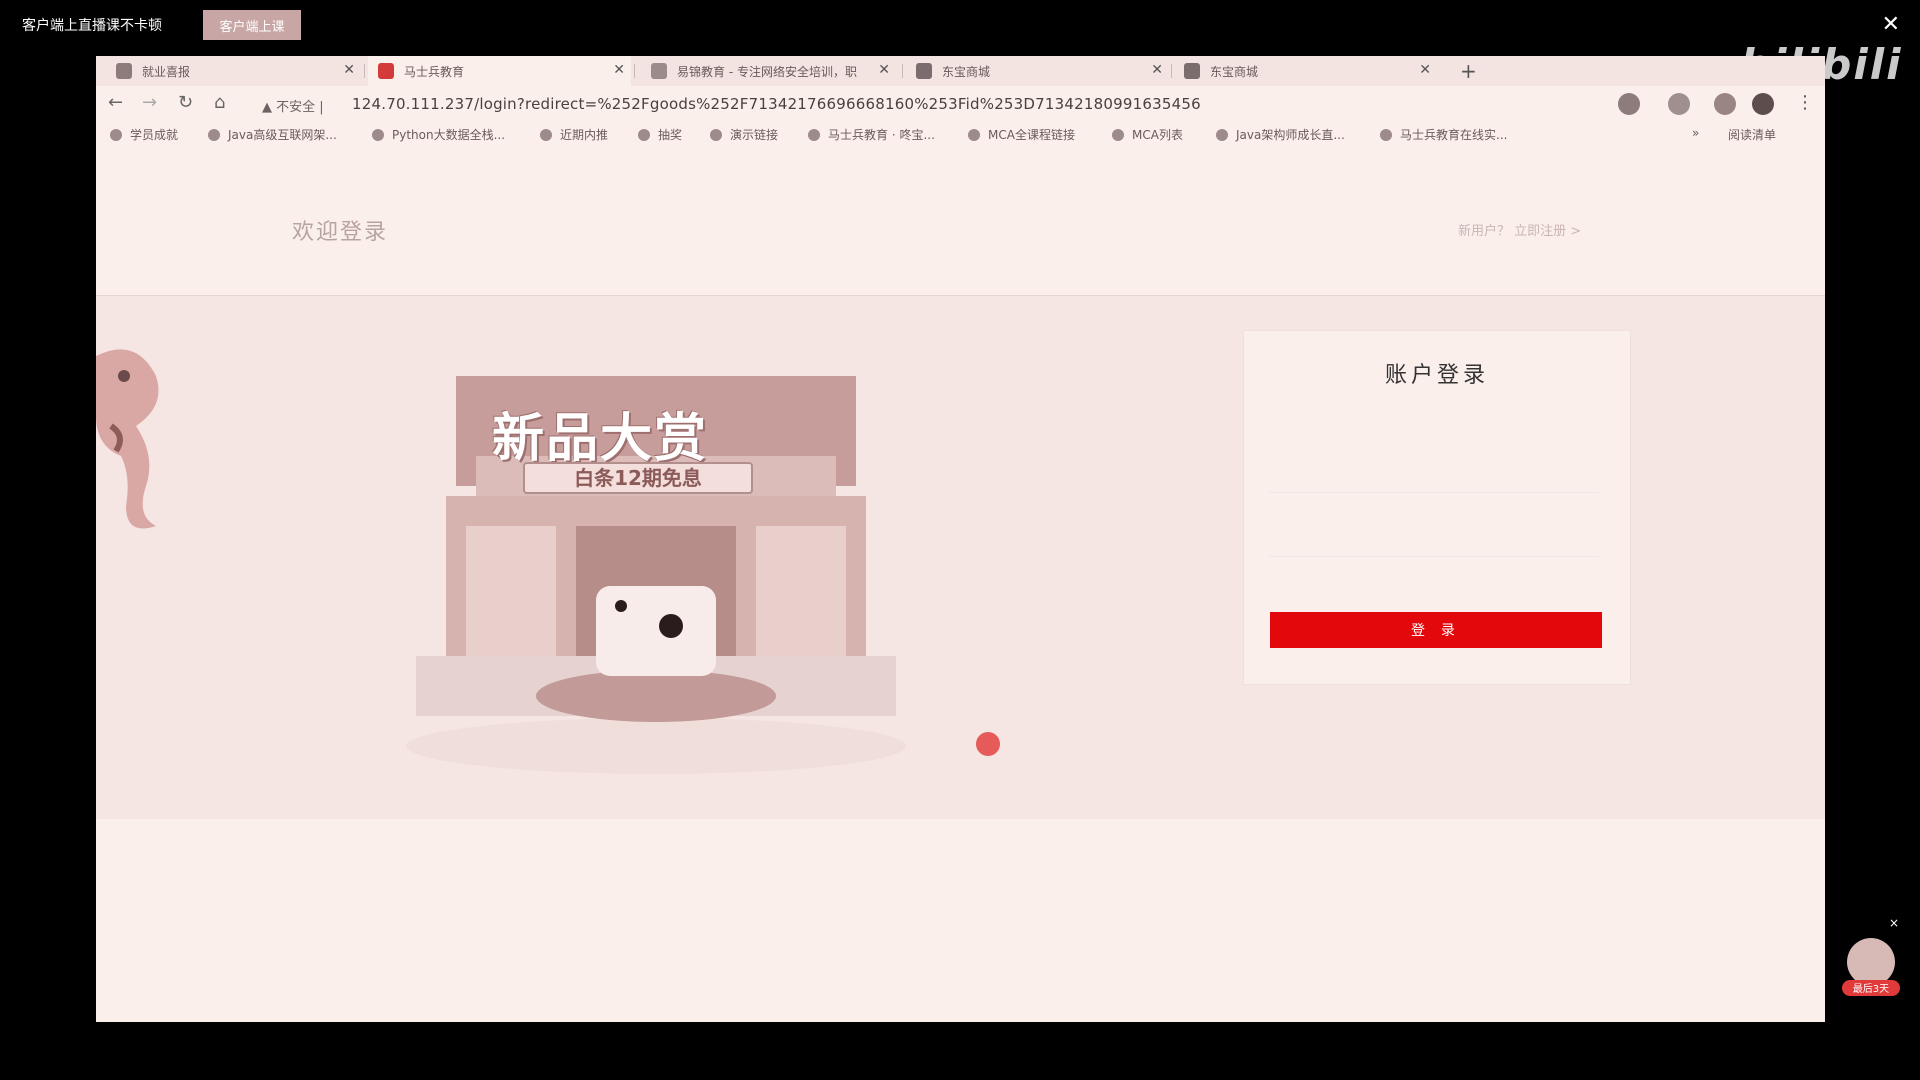  I want to click on extension-icon, so click(1679, 104).